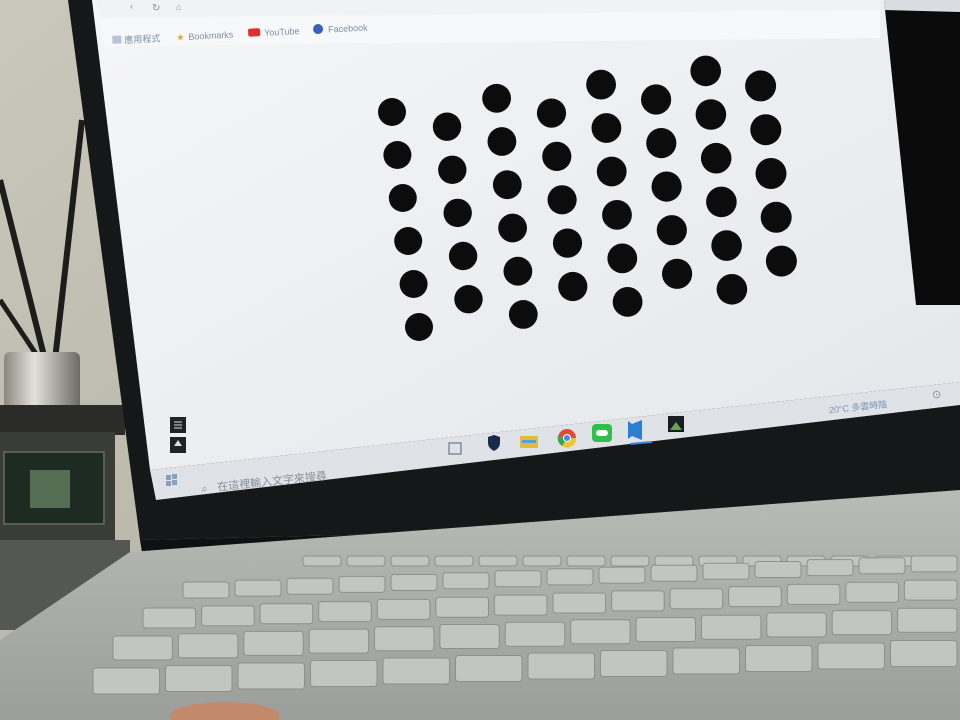 This screenshot has width=960, height=720. What do you see at coordinates (635, 430) in the screenshot?
I see `vscode-icon` at bounding box center [635, 430].